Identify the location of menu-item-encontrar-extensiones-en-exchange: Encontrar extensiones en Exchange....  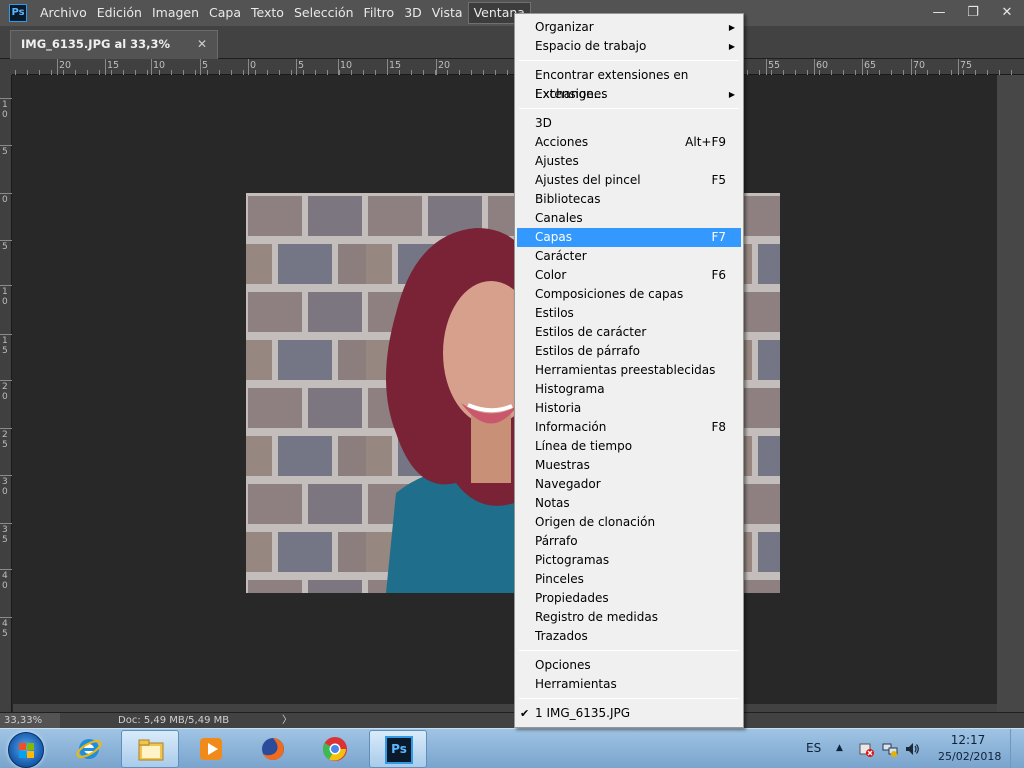
(629, 83).